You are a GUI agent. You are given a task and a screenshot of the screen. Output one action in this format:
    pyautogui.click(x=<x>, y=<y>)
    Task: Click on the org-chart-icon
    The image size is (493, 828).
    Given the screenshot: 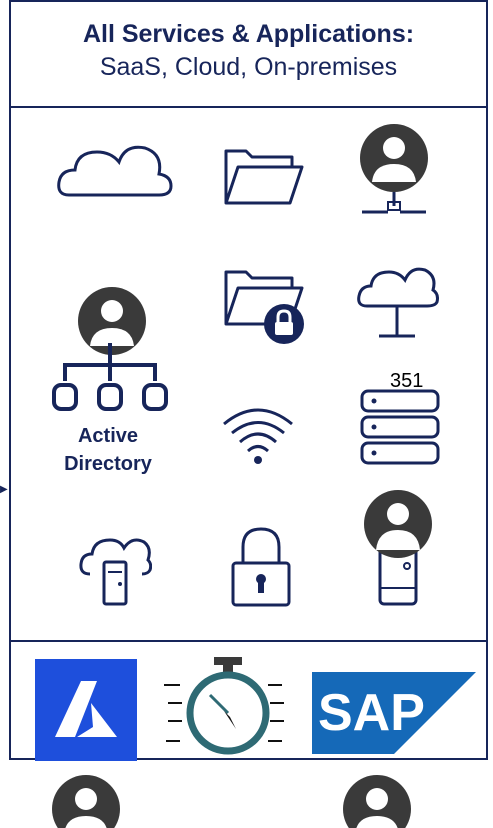 What is the action you would take?
    pyautogui.click(x=110, y=377)
    